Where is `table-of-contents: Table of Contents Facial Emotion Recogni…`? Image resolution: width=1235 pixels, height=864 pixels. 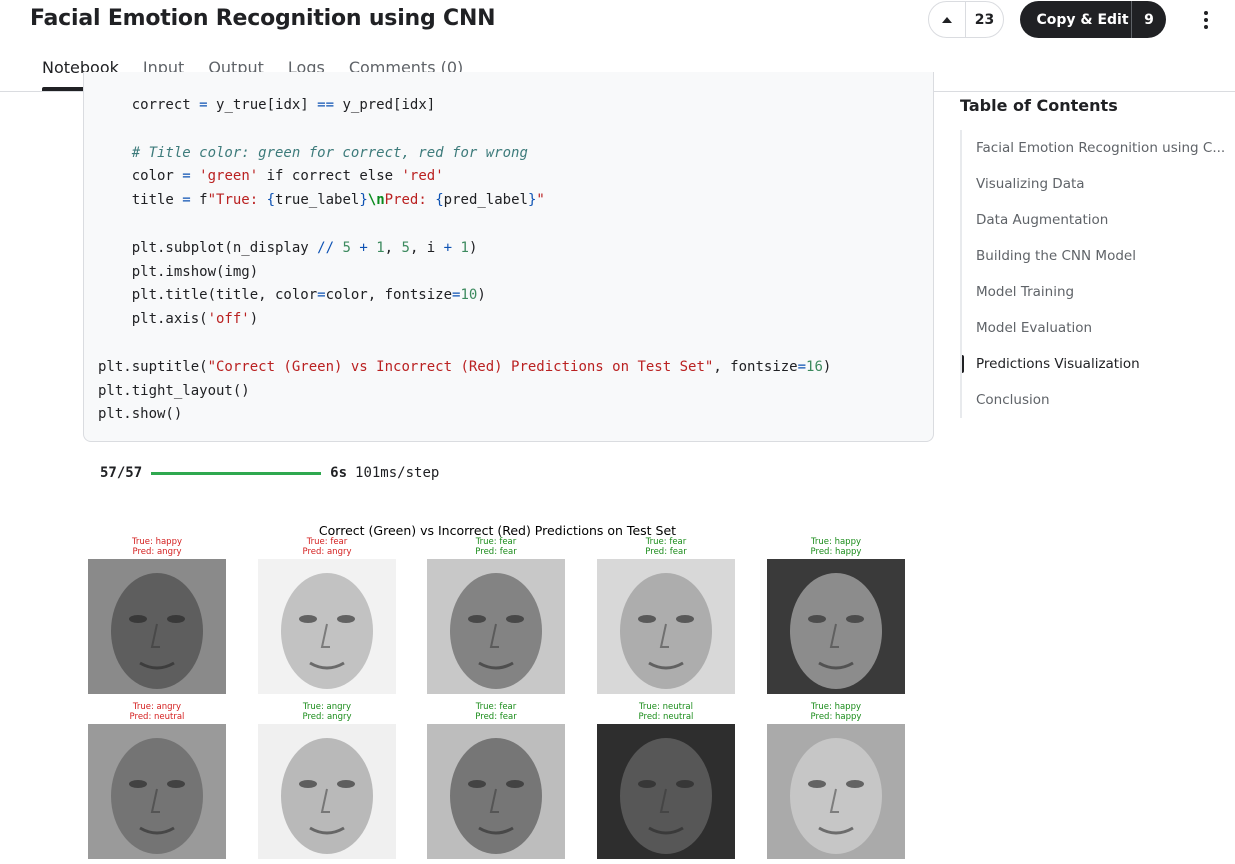
table-of-contents: Table of Contents Facial Emotion Recogni… is located at coordinates (1092, 257).